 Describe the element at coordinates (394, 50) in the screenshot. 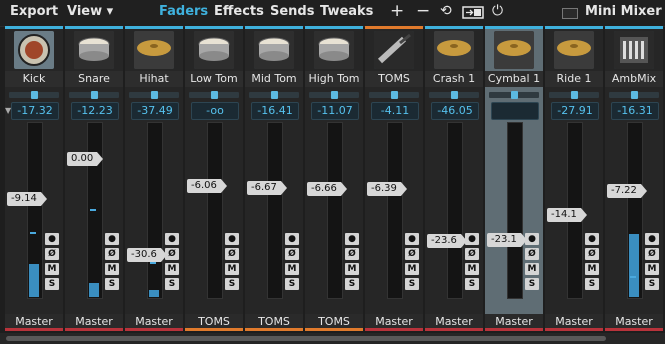

I see `mic-cable-icon` at that location.